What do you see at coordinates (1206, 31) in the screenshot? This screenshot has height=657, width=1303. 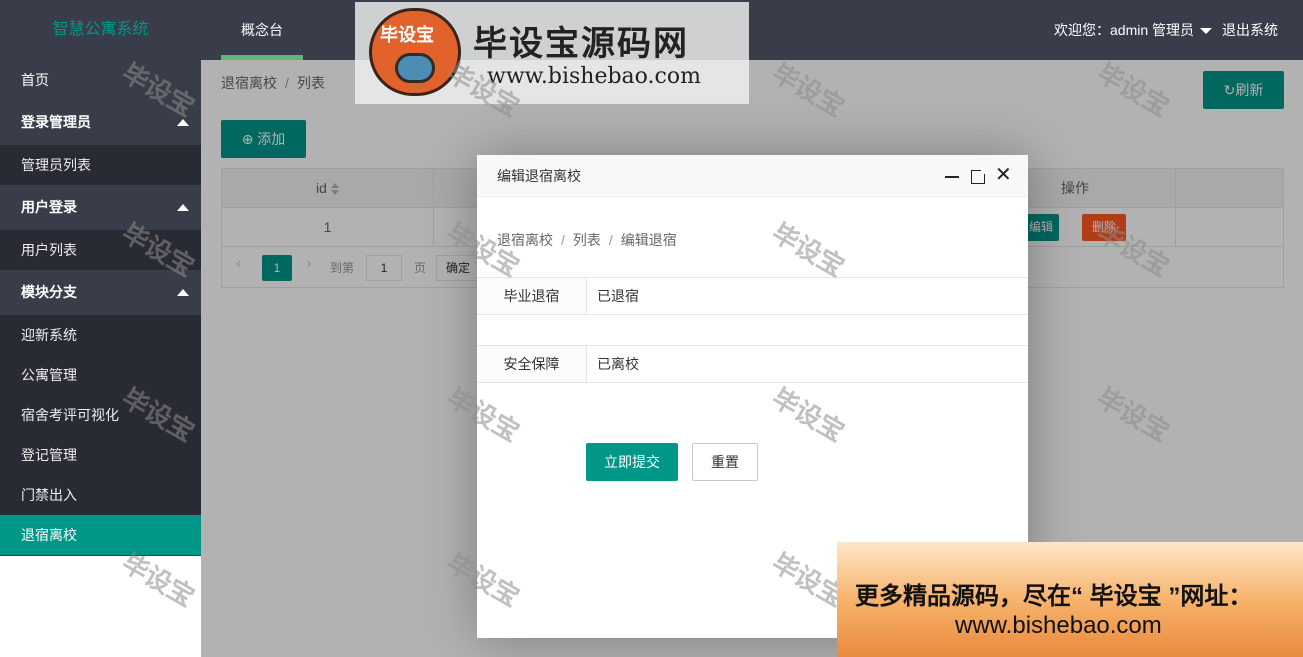 I see `caret-down-icon` at bounding box center [1206, 31].